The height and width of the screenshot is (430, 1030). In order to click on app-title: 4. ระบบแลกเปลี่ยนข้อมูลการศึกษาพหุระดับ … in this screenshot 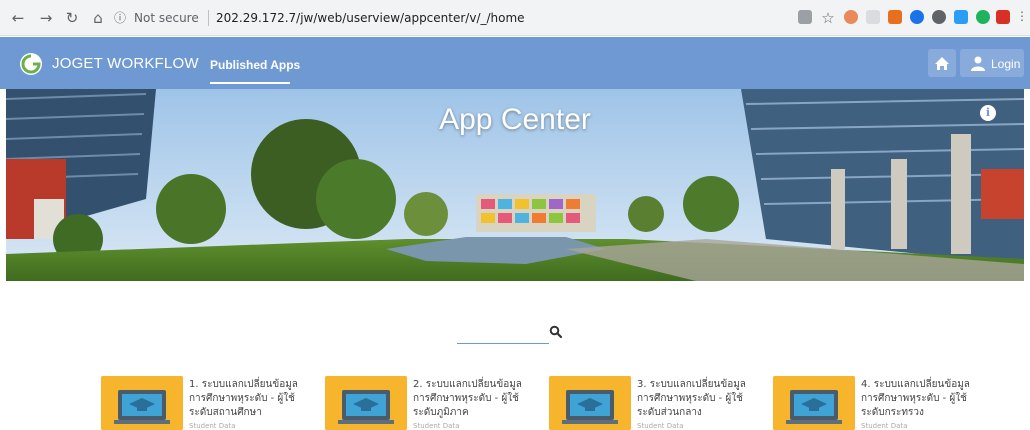, I will do `click(923, 399)`.